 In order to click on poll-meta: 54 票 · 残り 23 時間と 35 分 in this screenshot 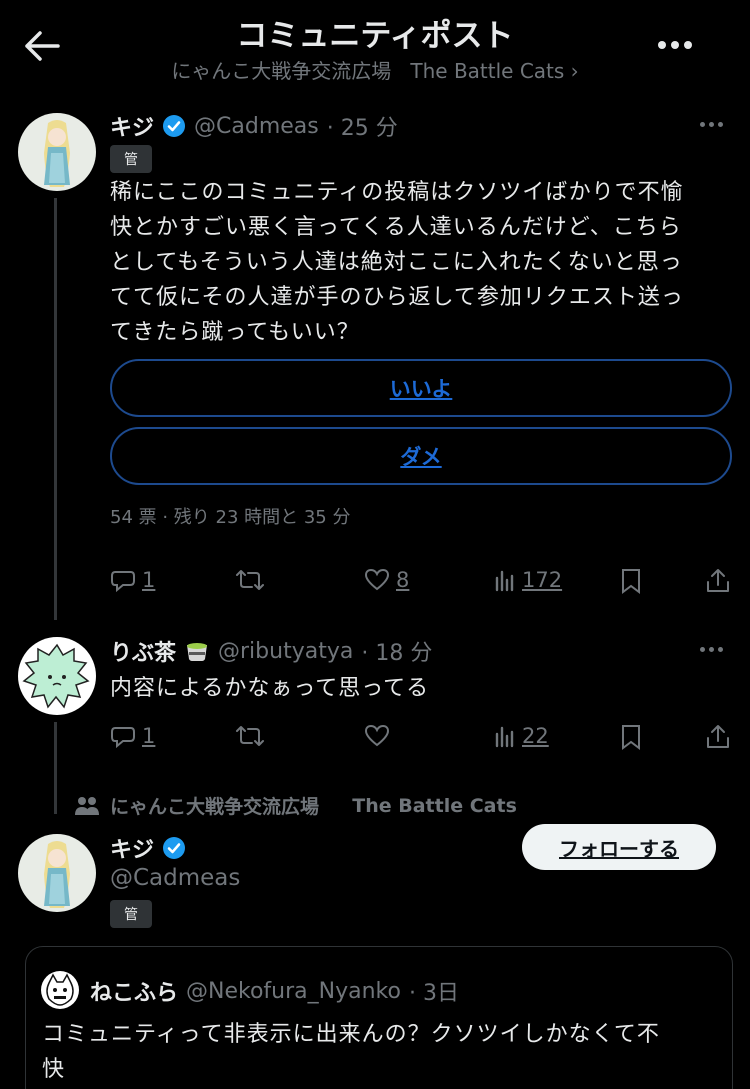, I will do `click(230, 517)`.